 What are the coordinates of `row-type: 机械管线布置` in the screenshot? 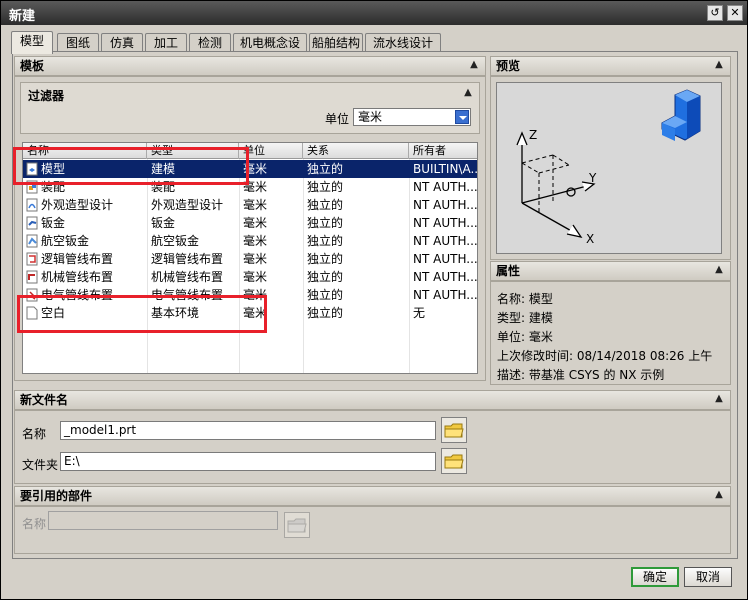 It's located at (187, 277).